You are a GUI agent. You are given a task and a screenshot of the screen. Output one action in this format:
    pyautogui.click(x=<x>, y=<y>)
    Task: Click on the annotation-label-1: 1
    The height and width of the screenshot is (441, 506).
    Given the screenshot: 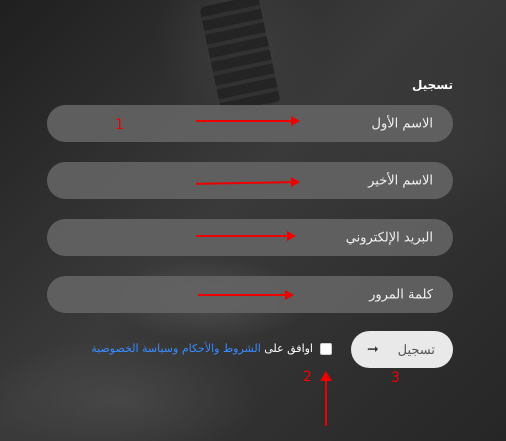 What is the action you would take?
    pyautogui.click(x=119, y=125)
    